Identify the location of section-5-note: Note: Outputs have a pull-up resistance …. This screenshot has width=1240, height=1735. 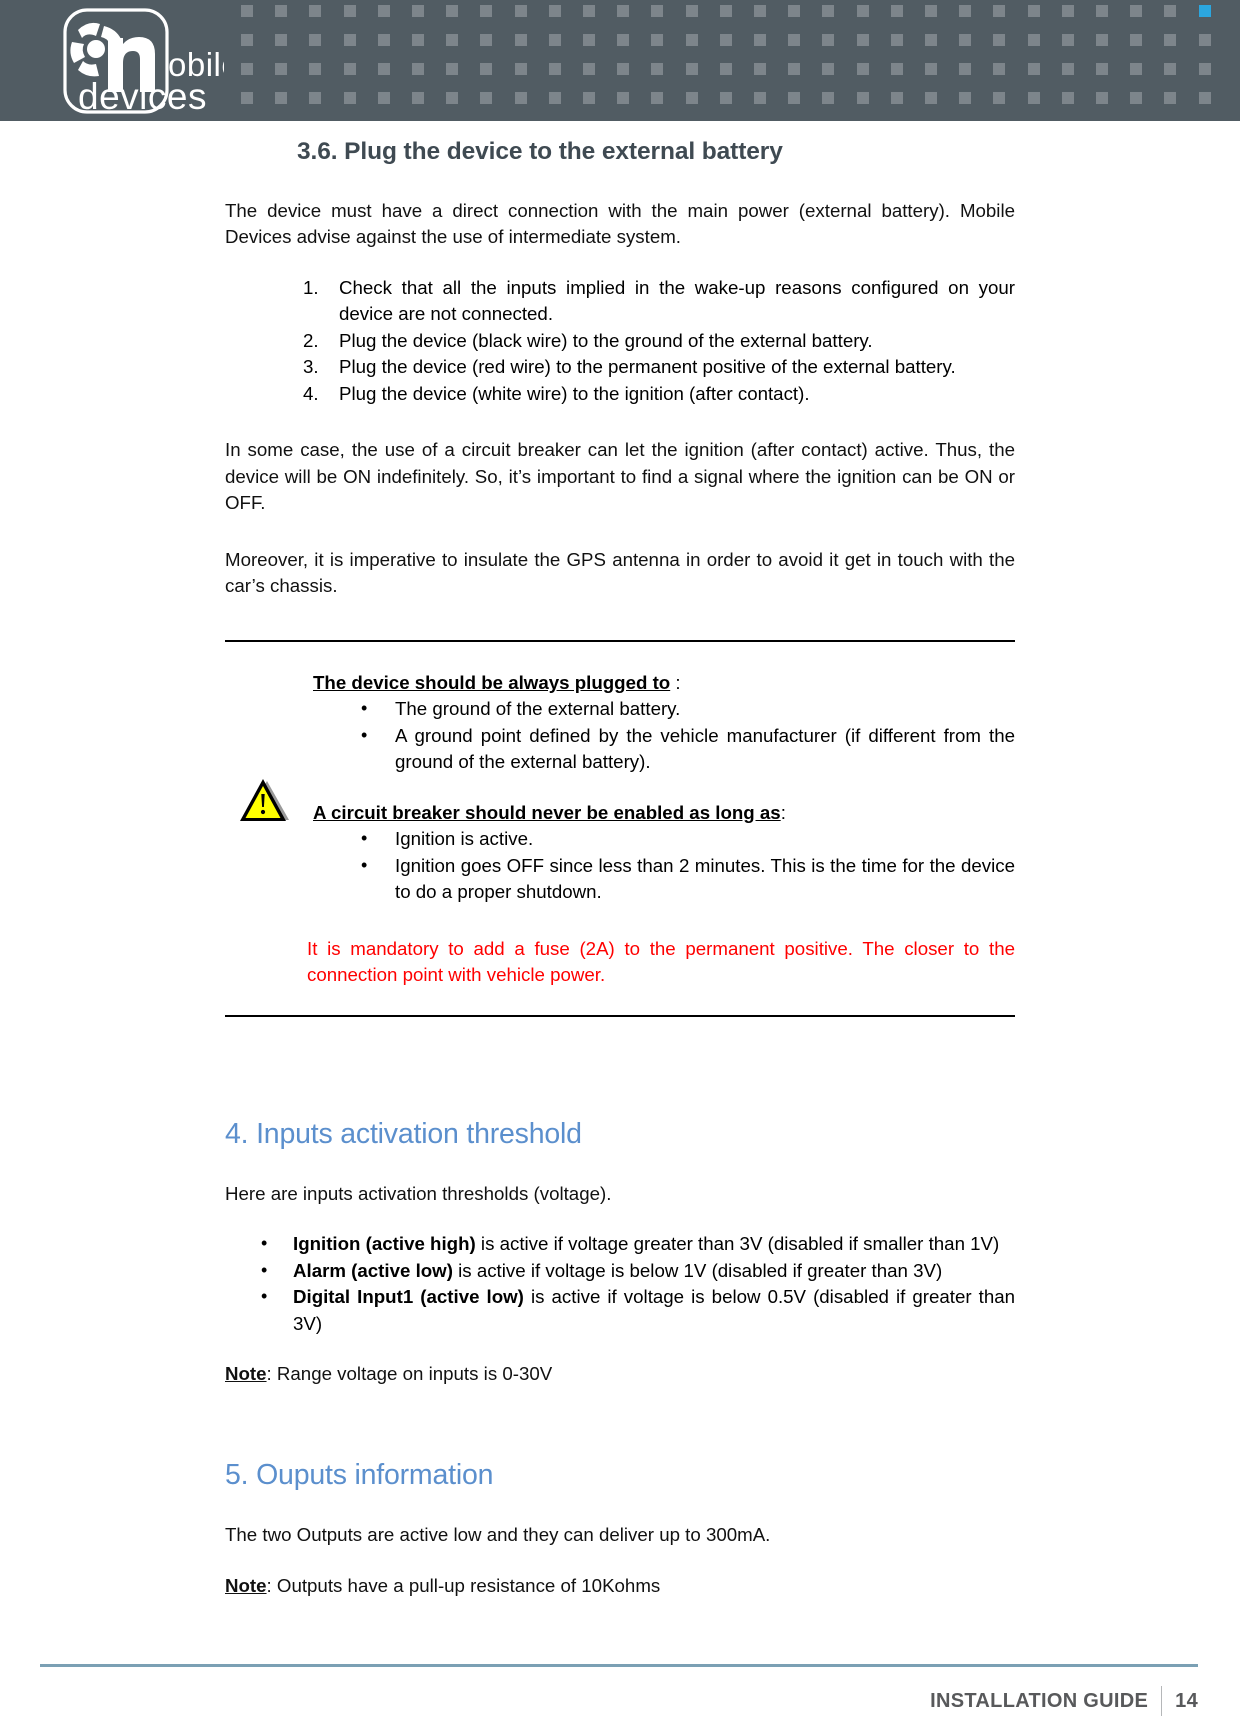
(620, 1586).